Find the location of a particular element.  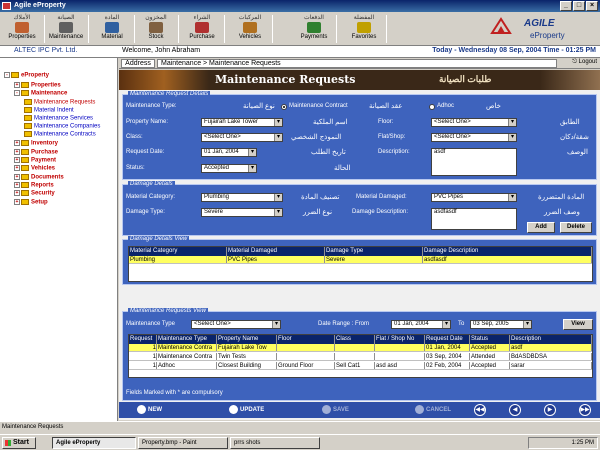

from-date-picker: 01 Jan, 2004 is located at coordinates (421, 324).